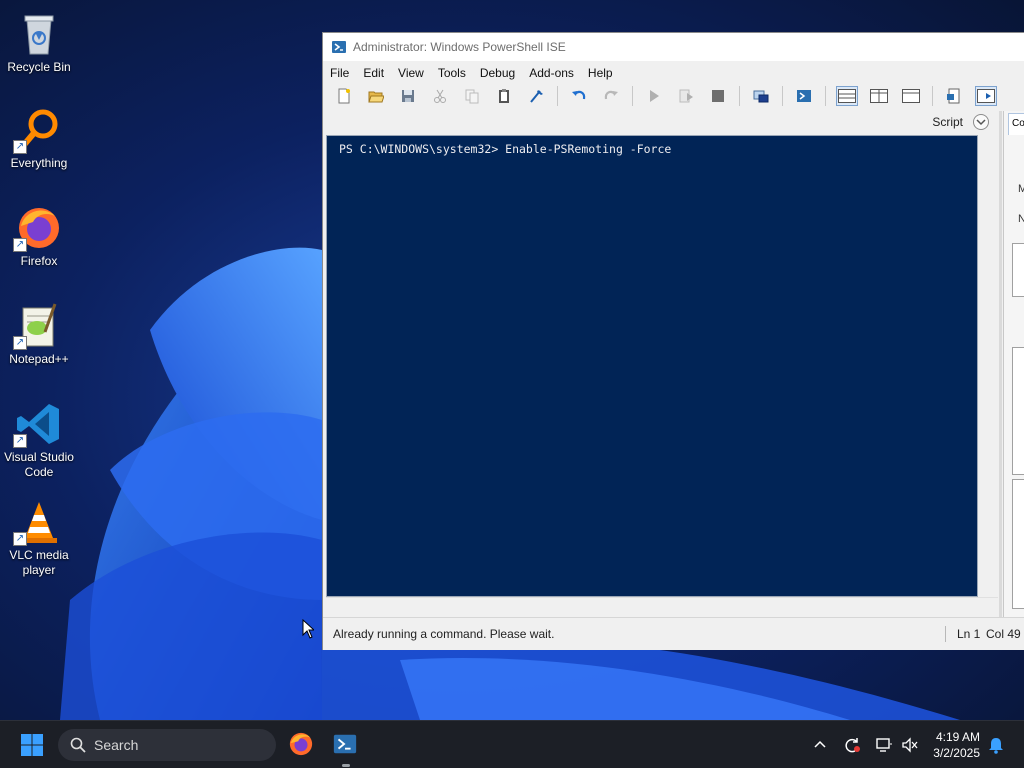  Describe the element at coordinates (551, 73) in the screenshot. I see `menu-addons: Add-ons` at that location.